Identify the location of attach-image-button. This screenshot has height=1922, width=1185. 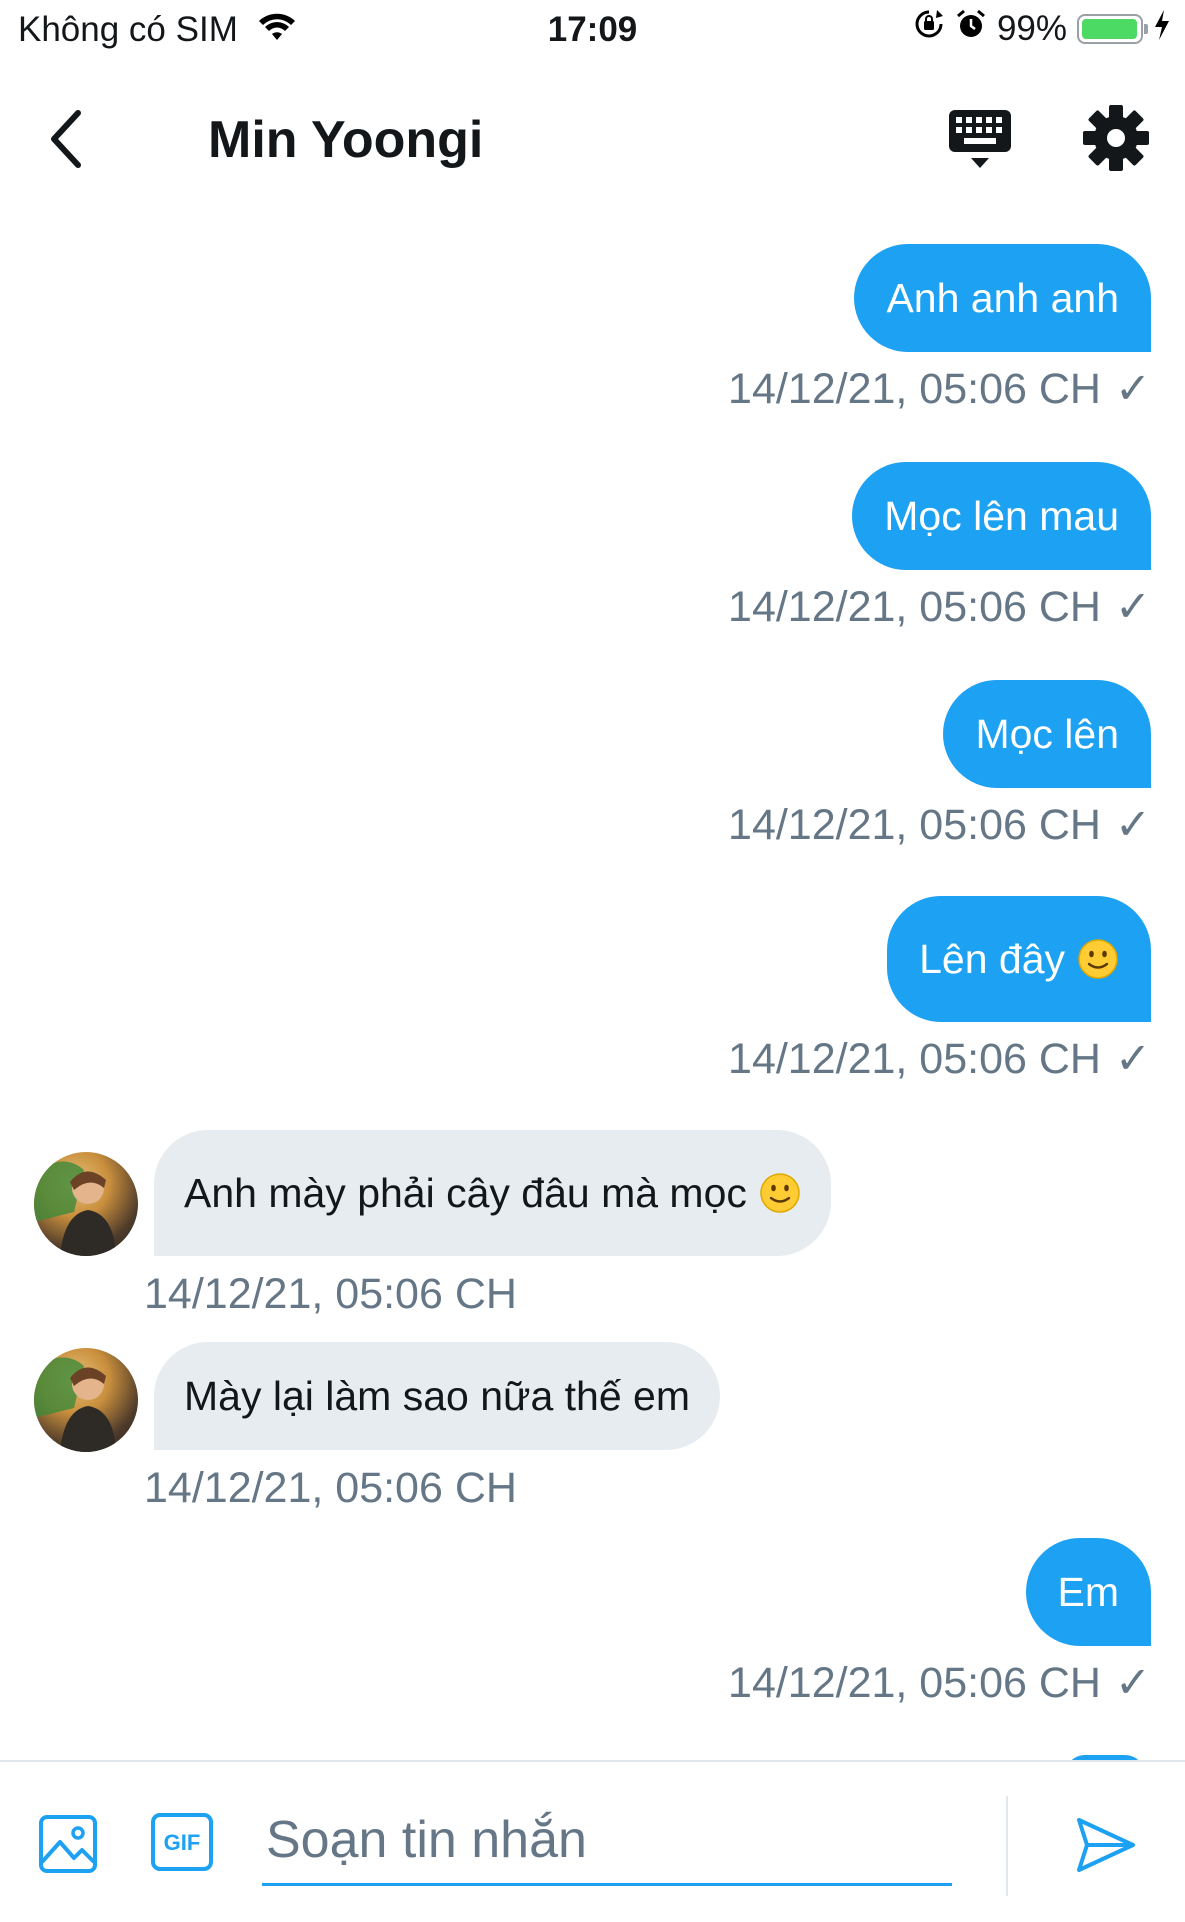
(68, 1844).